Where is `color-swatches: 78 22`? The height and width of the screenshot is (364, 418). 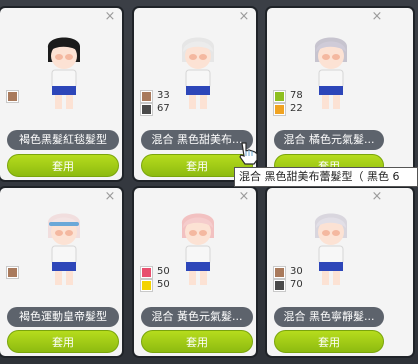
color-swatches: 78 22 is located at coordinates (288, 102).